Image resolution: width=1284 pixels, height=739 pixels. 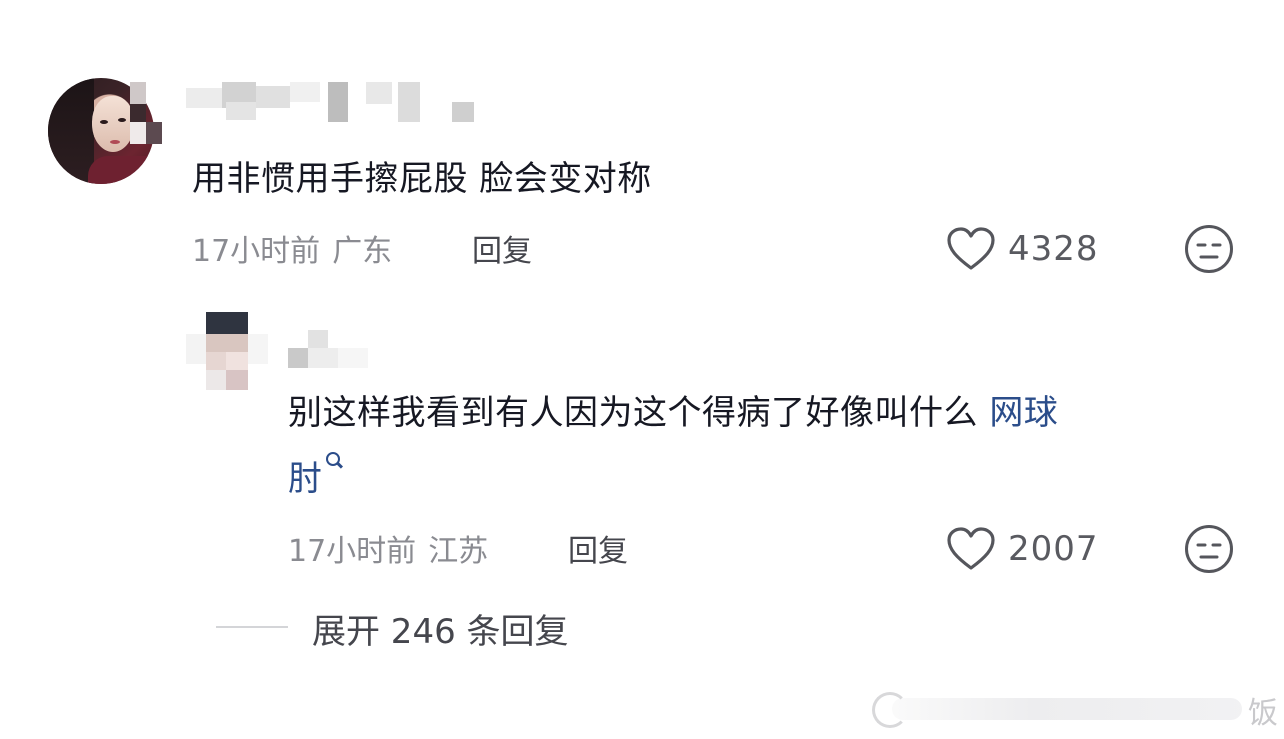 What do you see at coordinates (890, 710) in the screenshot?
I see `watermark-logo-icon` at bounding box center [890, 710].